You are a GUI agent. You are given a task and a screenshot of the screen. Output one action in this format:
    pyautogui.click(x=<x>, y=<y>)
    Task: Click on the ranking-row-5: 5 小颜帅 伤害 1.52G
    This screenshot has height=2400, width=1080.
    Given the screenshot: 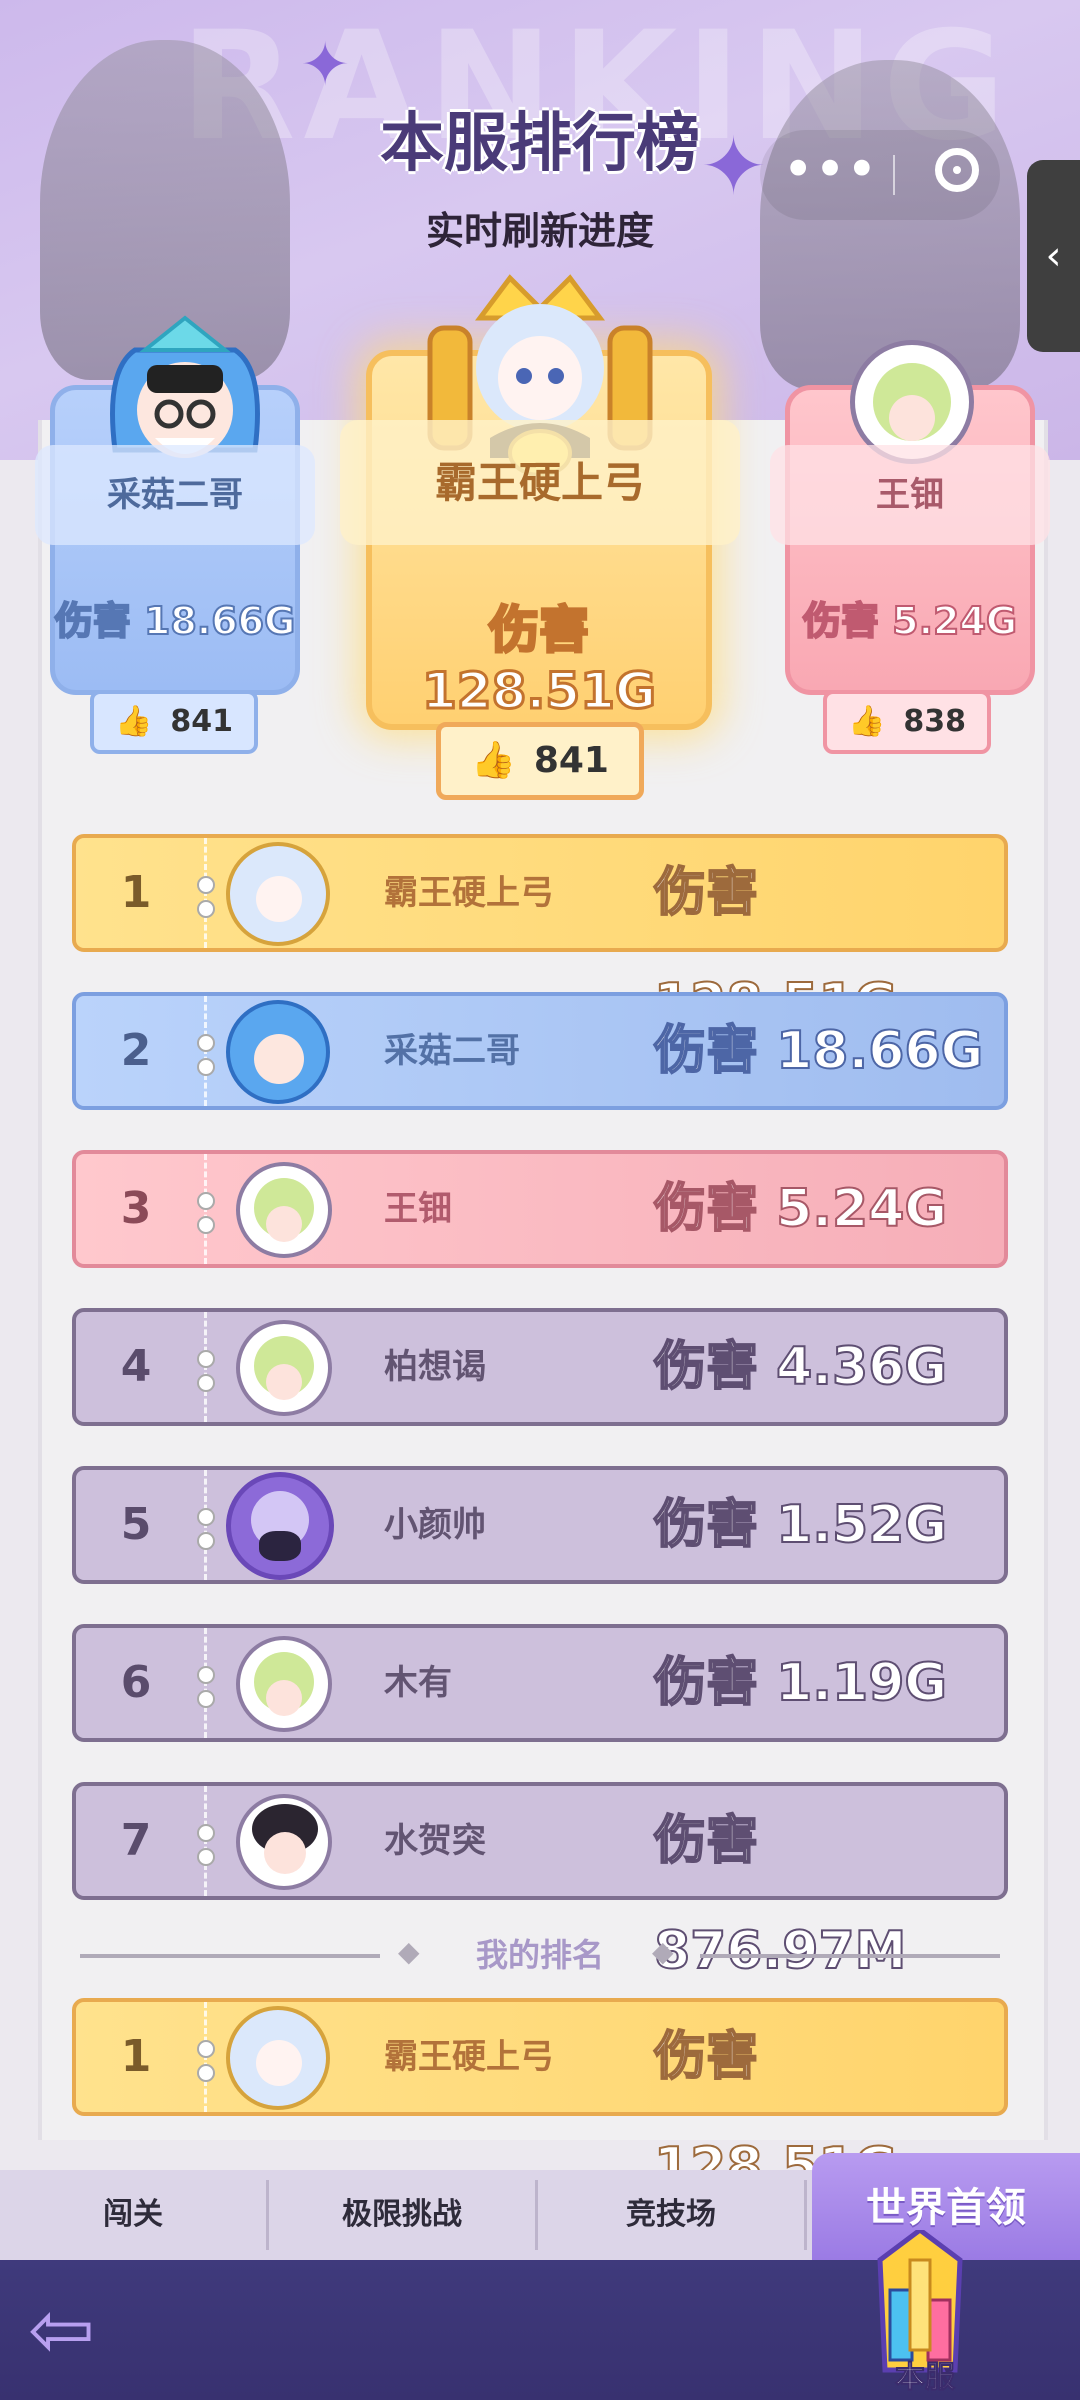 What is the action you would take?
    pyautogui.click(x=540, y=1525)
    